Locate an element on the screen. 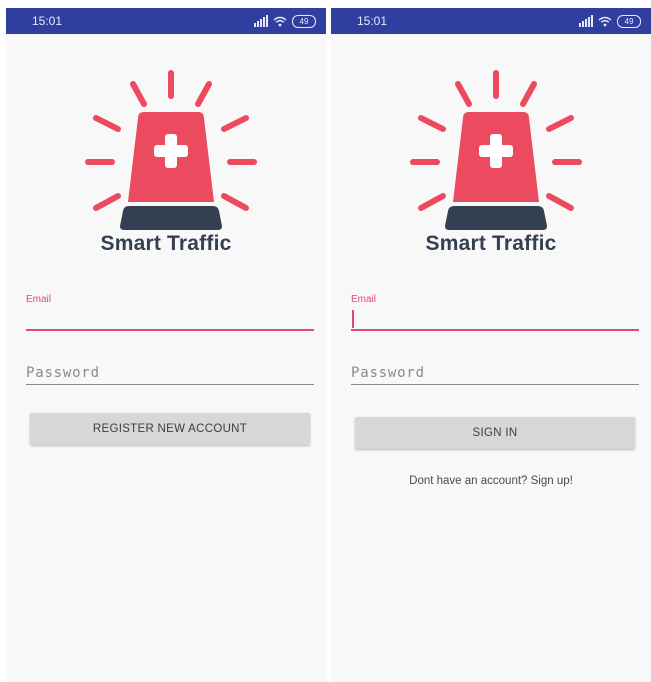 The image size is (651, 682). register-new-account-button: REGISTER NEW ACCOUNT is located at coordinates (170, 429).